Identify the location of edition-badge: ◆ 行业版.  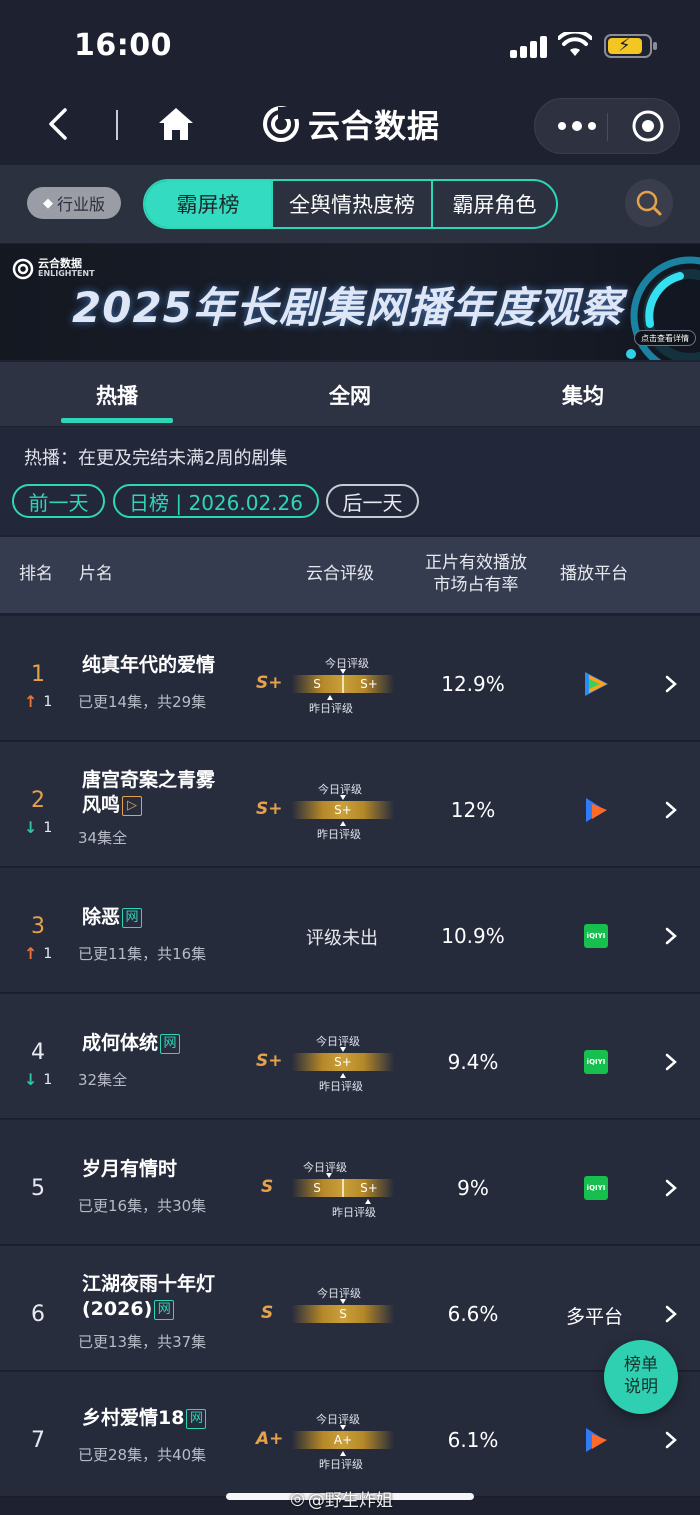
(74, 203).